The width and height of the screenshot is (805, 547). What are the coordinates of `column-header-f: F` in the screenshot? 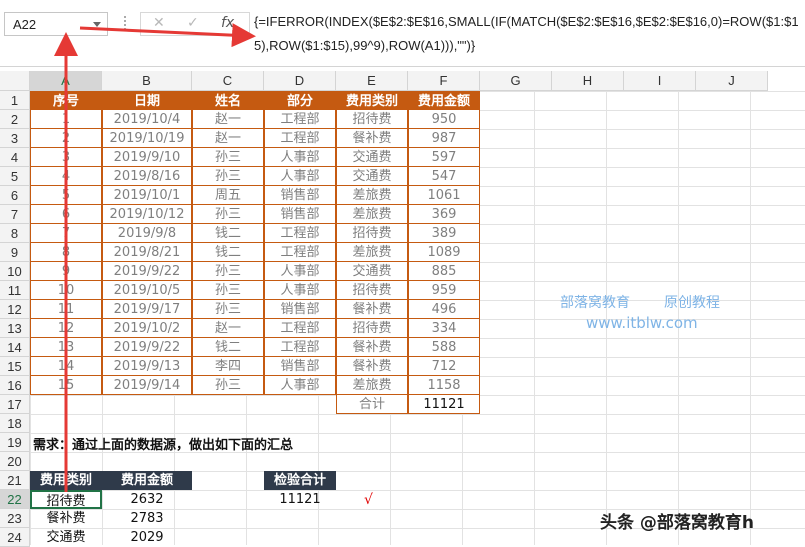 It's located at (444, 81).